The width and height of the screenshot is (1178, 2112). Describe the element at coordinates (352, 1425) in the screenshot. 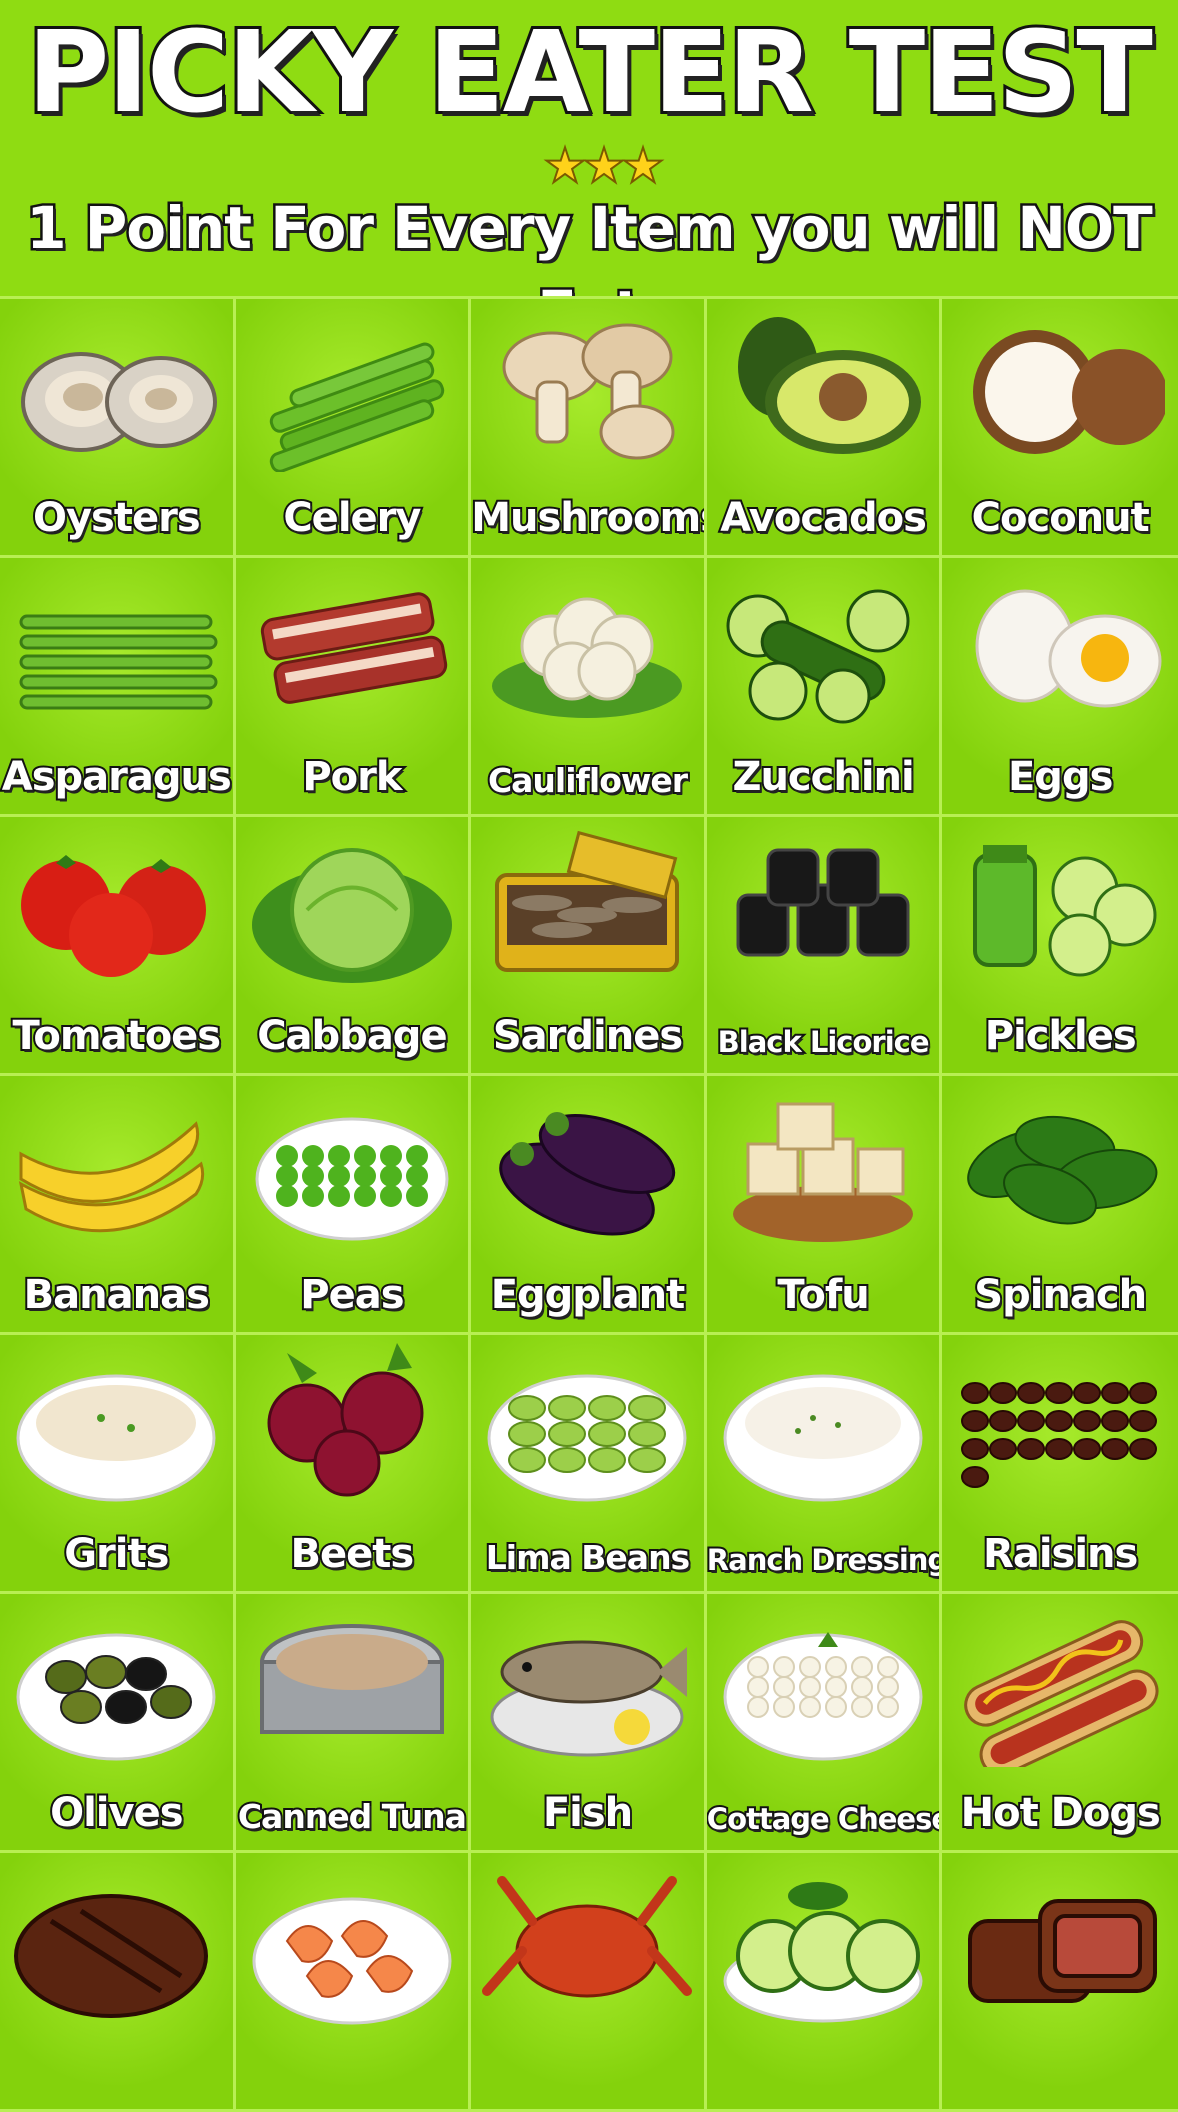

I see `beets-icon` at that location.